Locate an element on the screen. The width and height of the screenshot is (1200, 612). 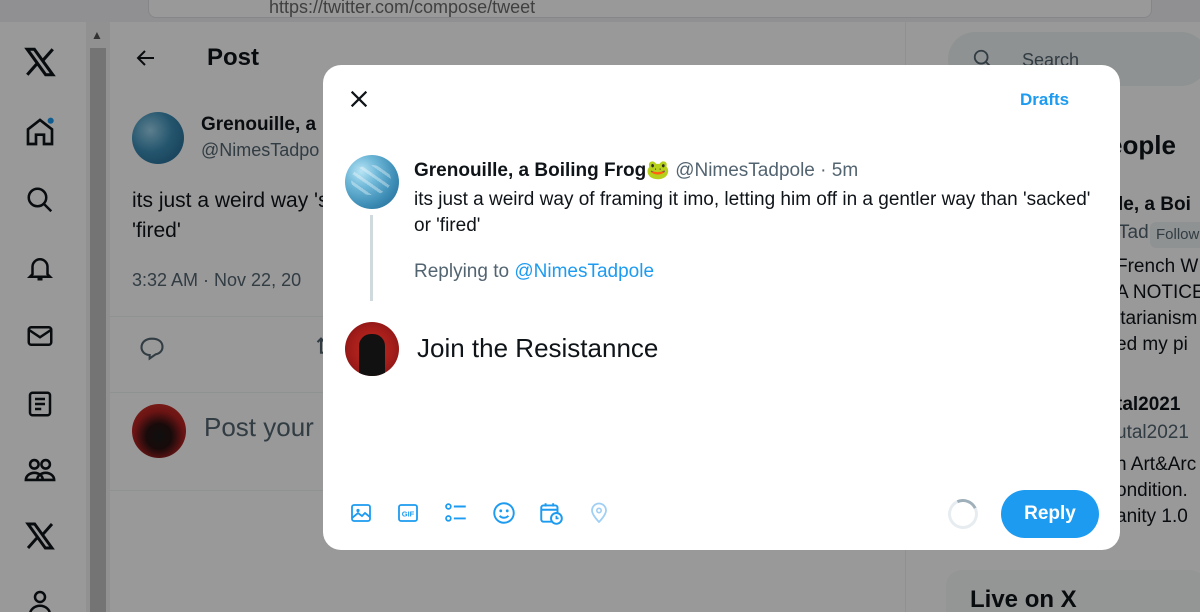
compose-textarea: Join the Resistannce is located at coordinates (537, 348).